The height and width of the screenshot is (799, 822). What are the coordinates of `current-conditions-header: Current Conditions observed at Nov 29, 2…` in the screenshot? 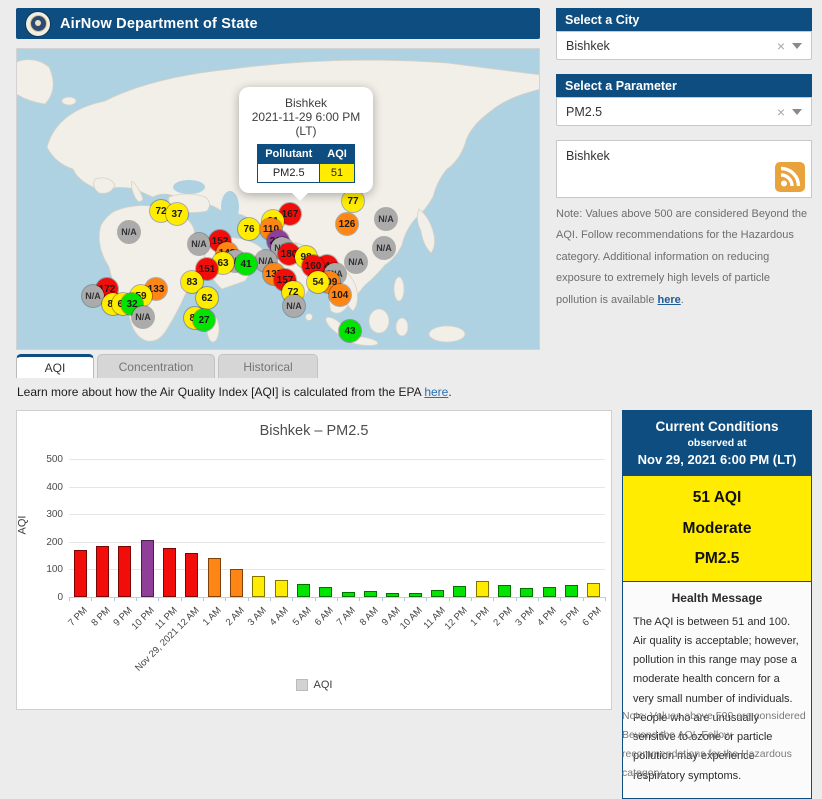 It's located at (717, 443).